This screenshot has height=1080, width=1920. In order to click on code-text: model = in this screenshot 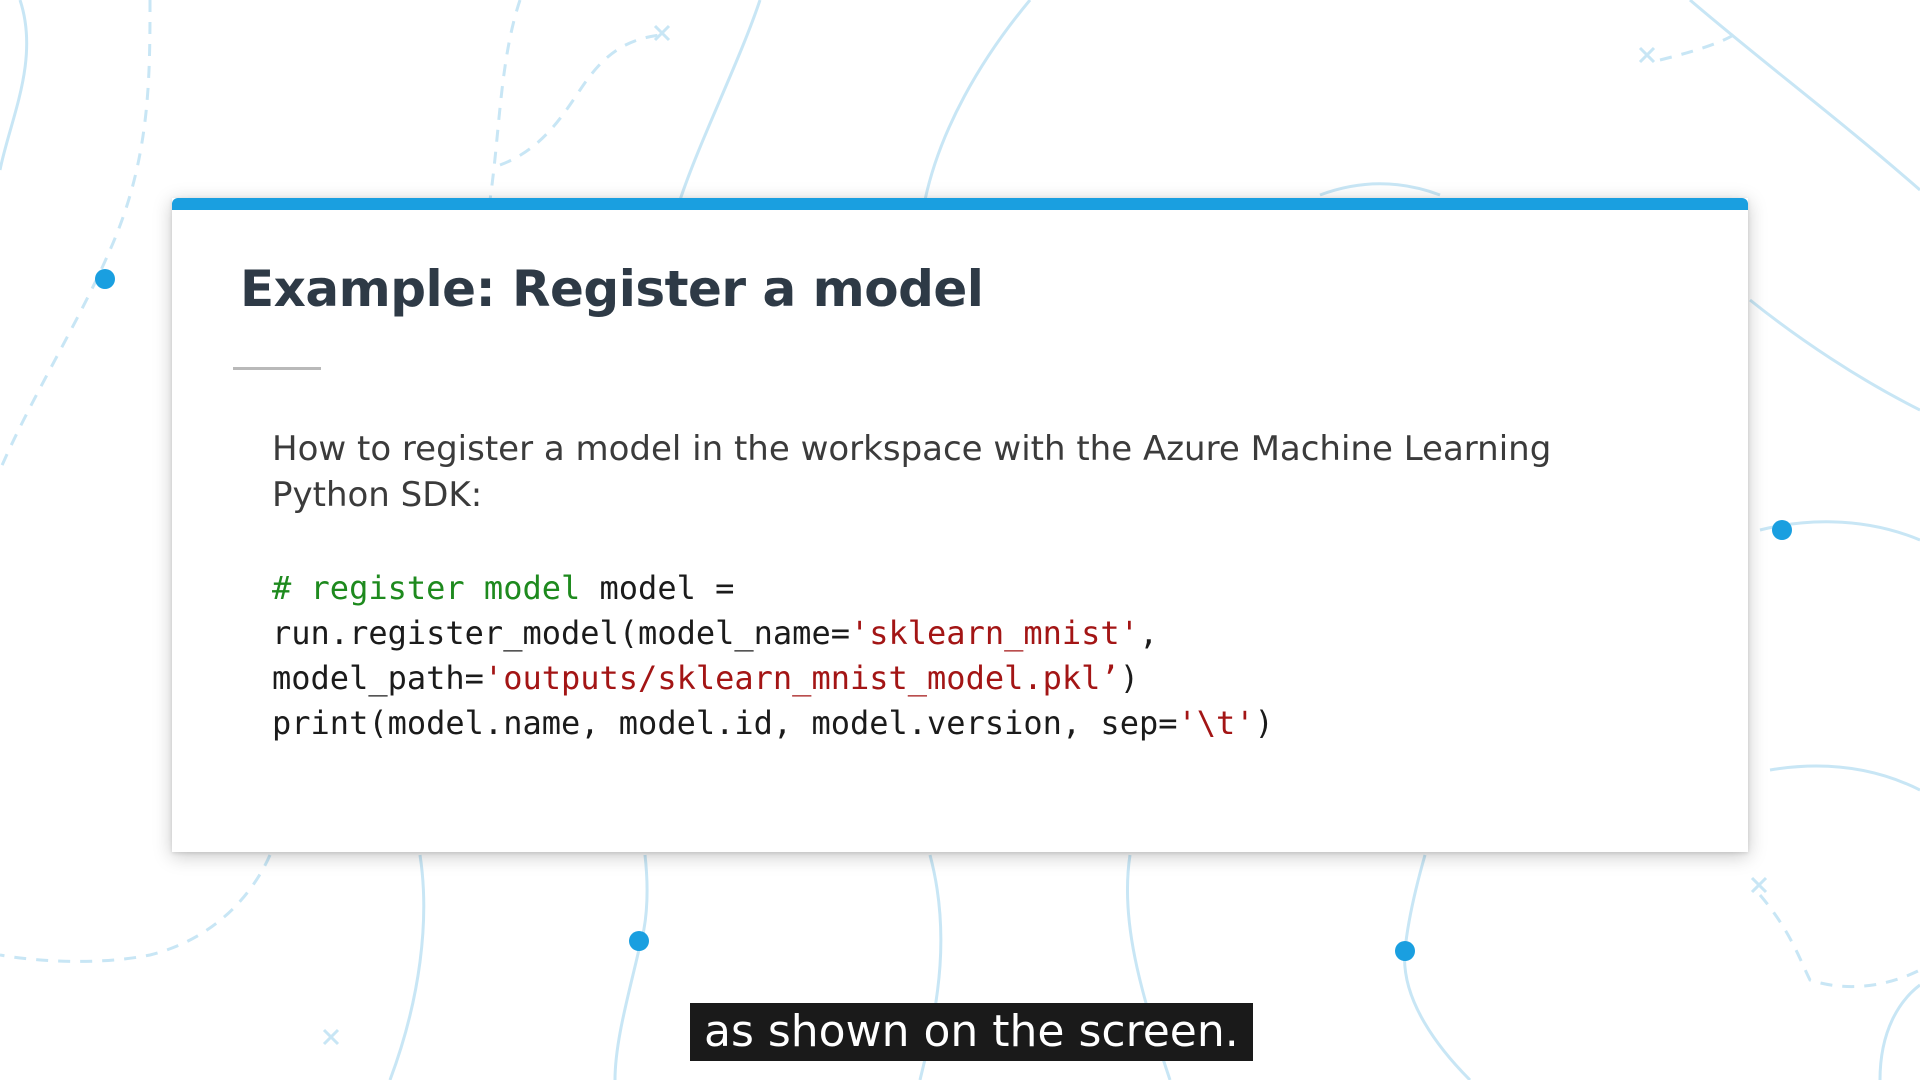, I will do `click(657, 588)`.